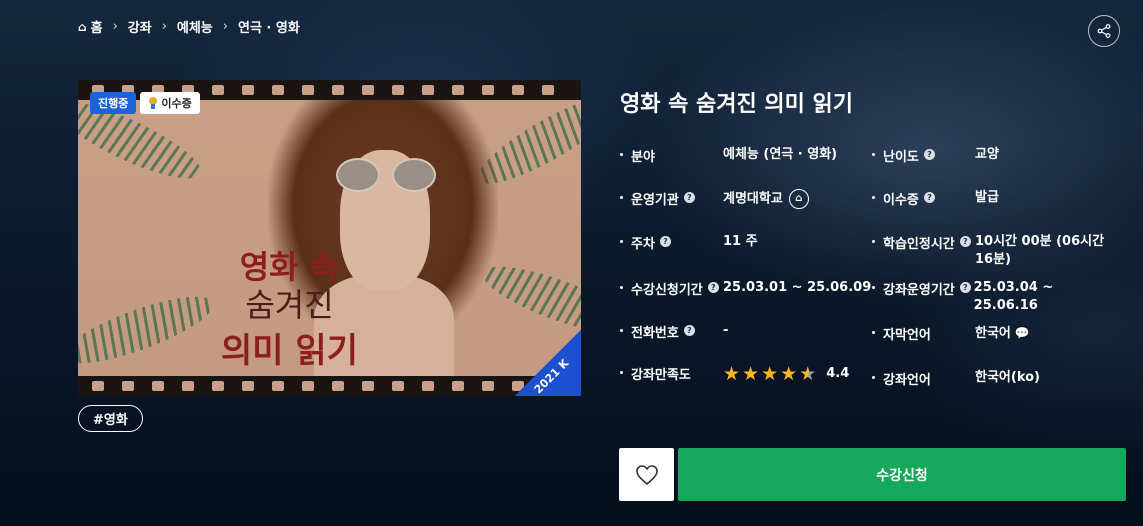 The image size is (1143, 526). I want to click on institution-value: 계명대학교 ⌂, so click(766, 199).